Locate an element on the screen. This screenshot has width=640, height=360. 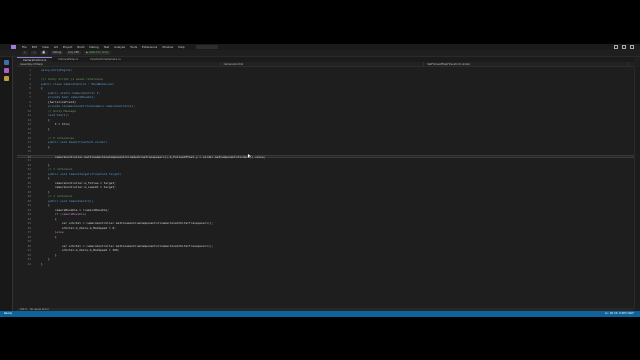
code-text: using UnityEngine; is located at coordinates (56, 70).